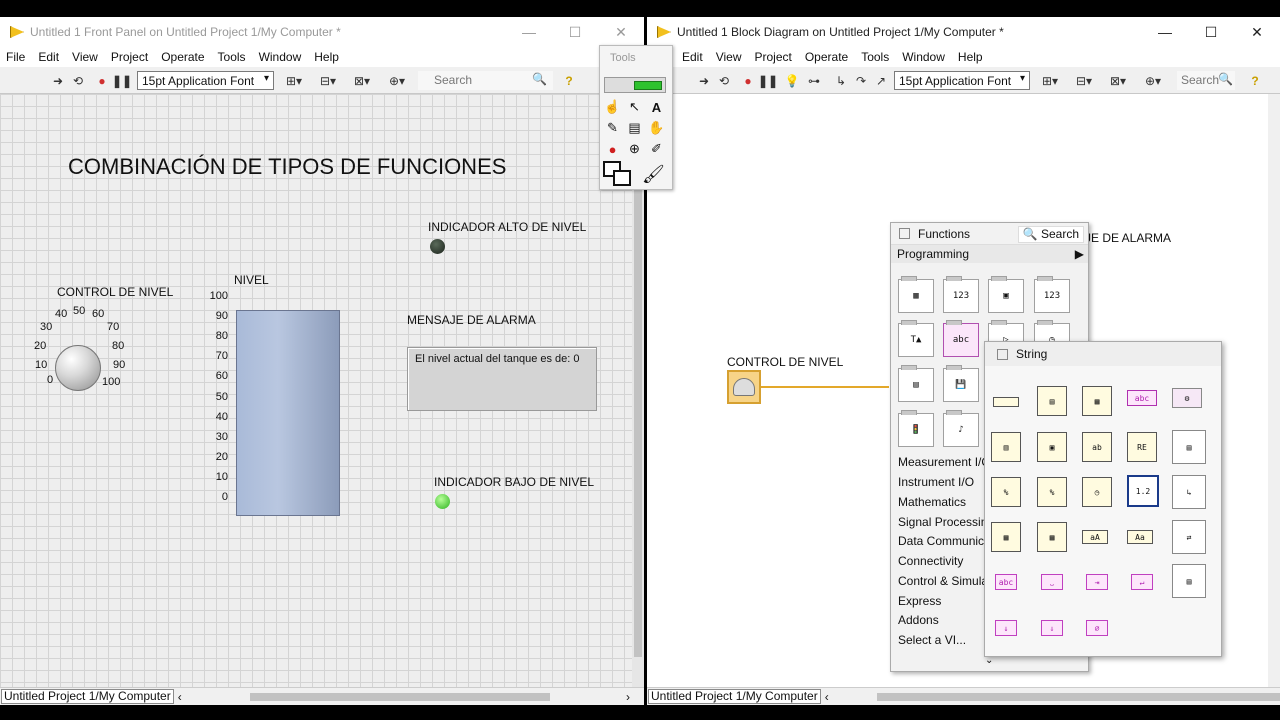 This screenshot has height=720, width=1280. I want to click on step-out-icon: ↗, so click(881, 80).